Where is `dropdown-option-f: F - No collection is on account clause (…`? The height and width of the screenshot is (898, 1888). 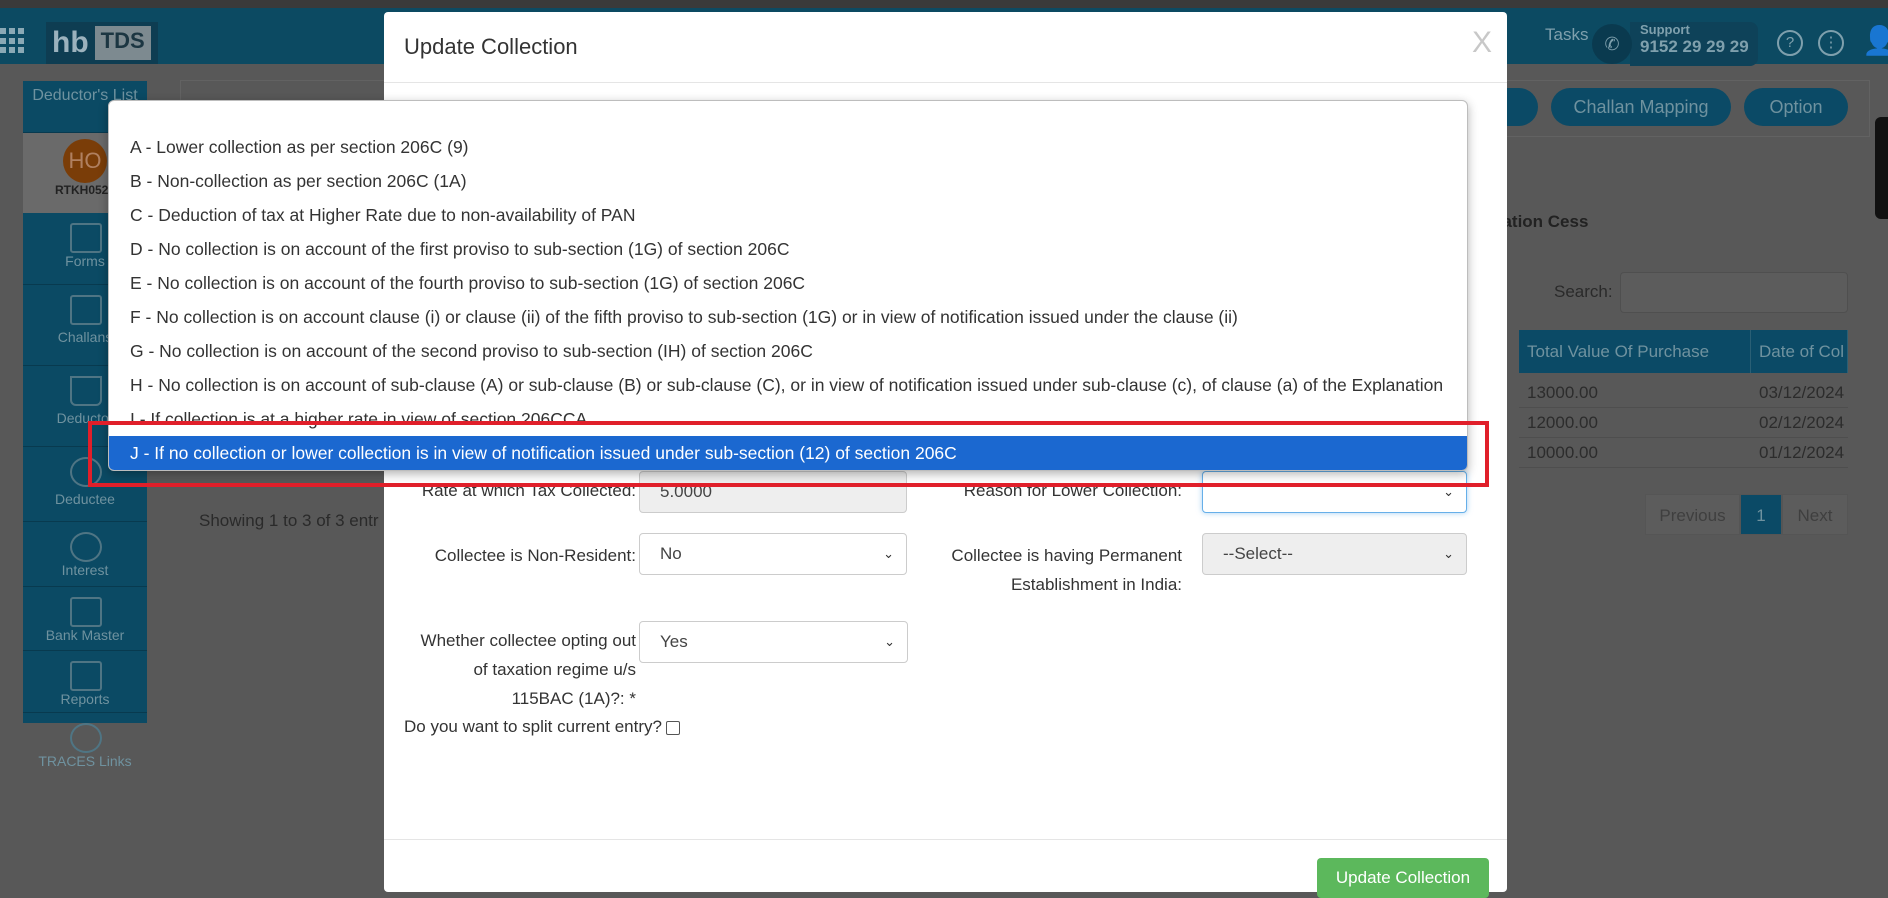 dropdown-option-f: F - No collection is on account clause (… is located at coordinates (788, 317).